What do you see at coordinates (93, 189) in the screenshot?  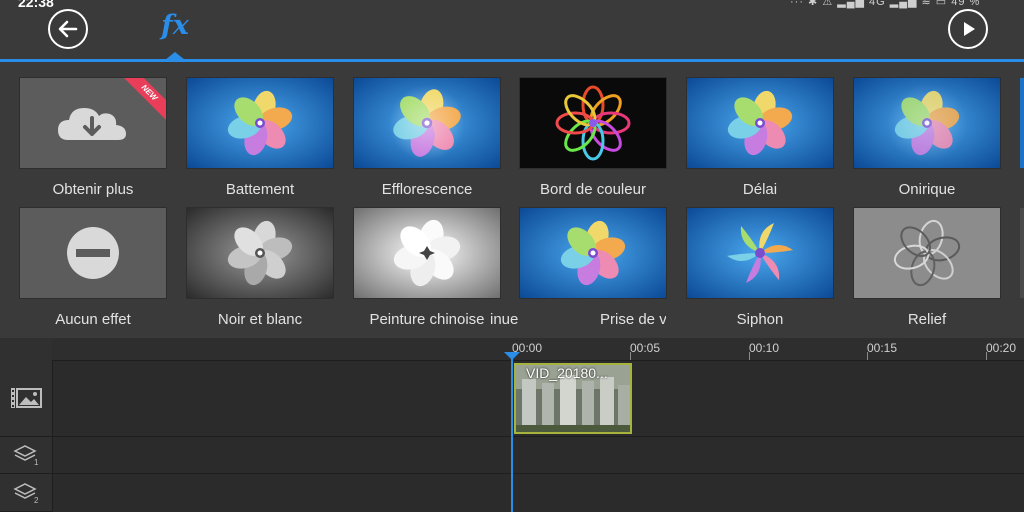 I see `effect-label: Obtenir plus` at bounding box center [93, 189].